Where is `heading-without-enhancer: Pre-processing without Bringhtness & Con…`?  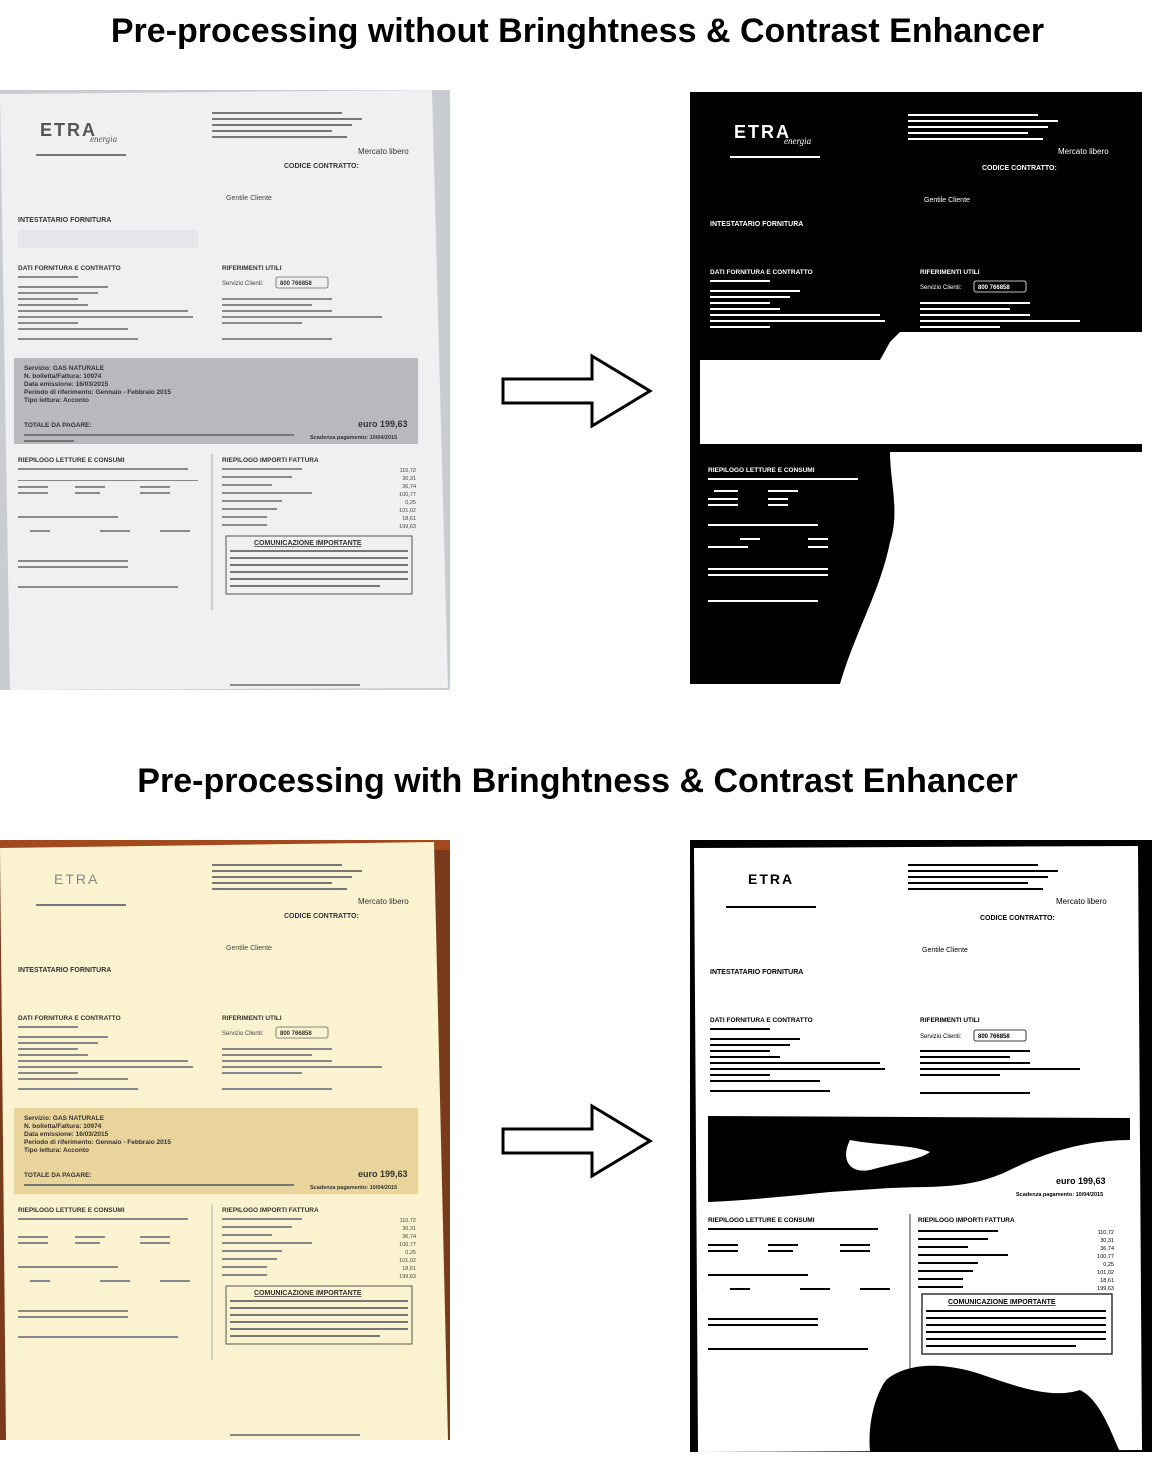 heading-without-enhancer: Pre-processing without Bringhtness & Con… is located at coordinates (577, 31).